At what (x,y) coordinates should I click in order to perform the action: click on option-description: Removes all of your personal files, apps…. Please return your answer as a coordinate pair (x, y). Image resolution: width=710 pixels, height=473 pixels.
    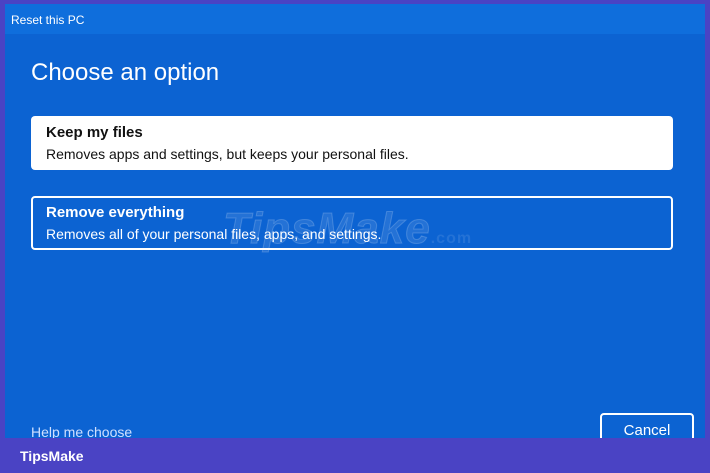
    Looking at the image, I should click on (214, 234).